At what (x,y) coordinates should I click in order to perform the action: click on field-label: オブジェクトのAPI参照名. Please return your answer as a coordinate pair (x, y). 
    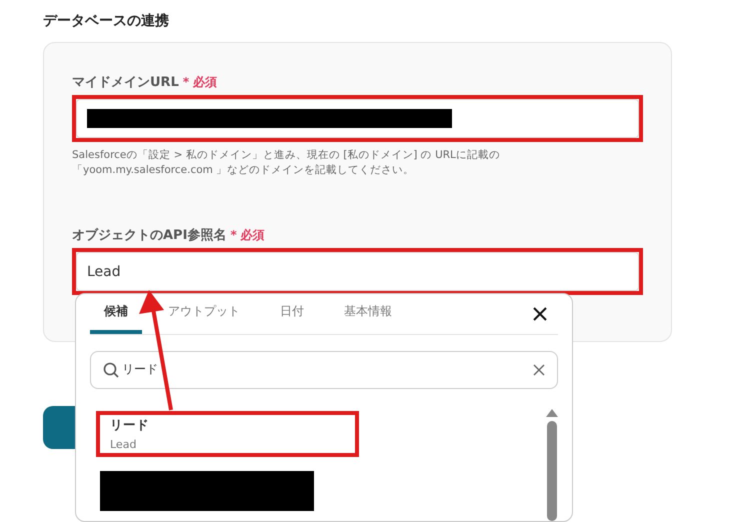
    Looking at the image, I should click on (149, 235).